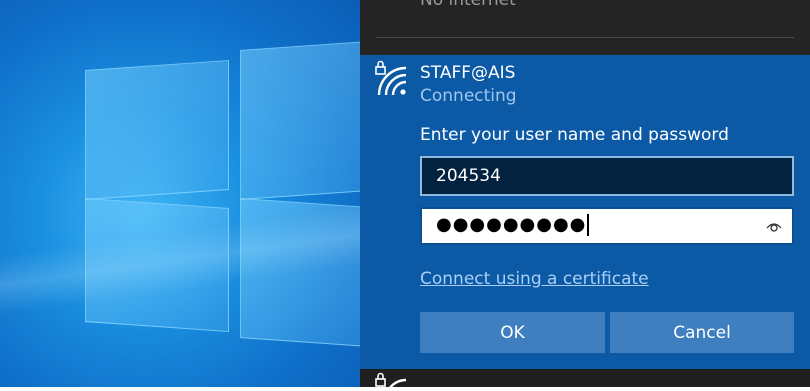 Image resolution: width=810 pixels, height=391 pixels. What do you see at coordinates (534, 279) in the screenshot?
I see `connect-certificate-link: Connect using a certificate` at bounding box center [534, 279].